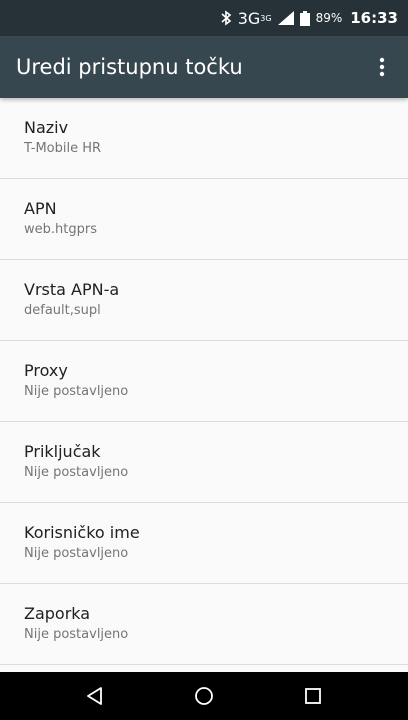  I want to click on setting-label: Korisničko ime, so click(82, 532).